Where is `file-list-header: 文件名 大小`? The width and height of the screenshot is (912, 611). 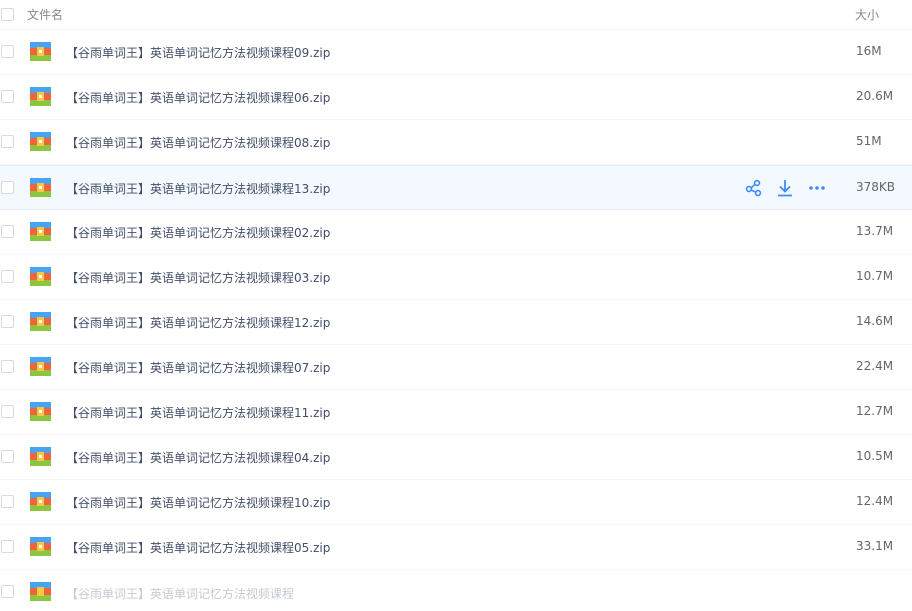
file-list-header: 文件名 大小 is located at coordinates (456, 15).